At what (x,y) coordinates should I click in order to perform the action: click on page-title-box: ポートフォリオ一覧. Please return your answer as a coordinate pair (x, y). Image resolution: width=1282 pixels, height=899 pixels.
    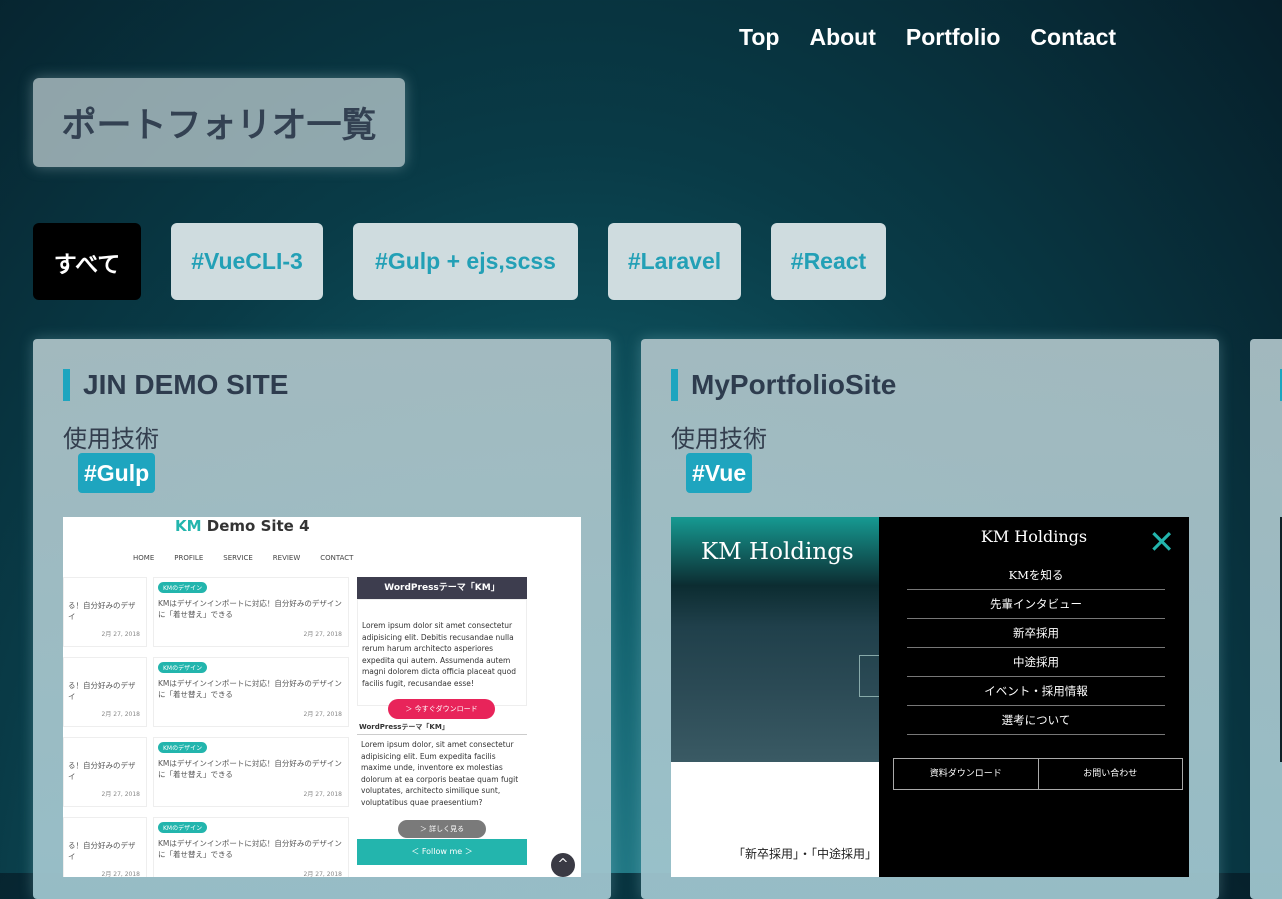
    Looking at the image, I should click on (219, 122).